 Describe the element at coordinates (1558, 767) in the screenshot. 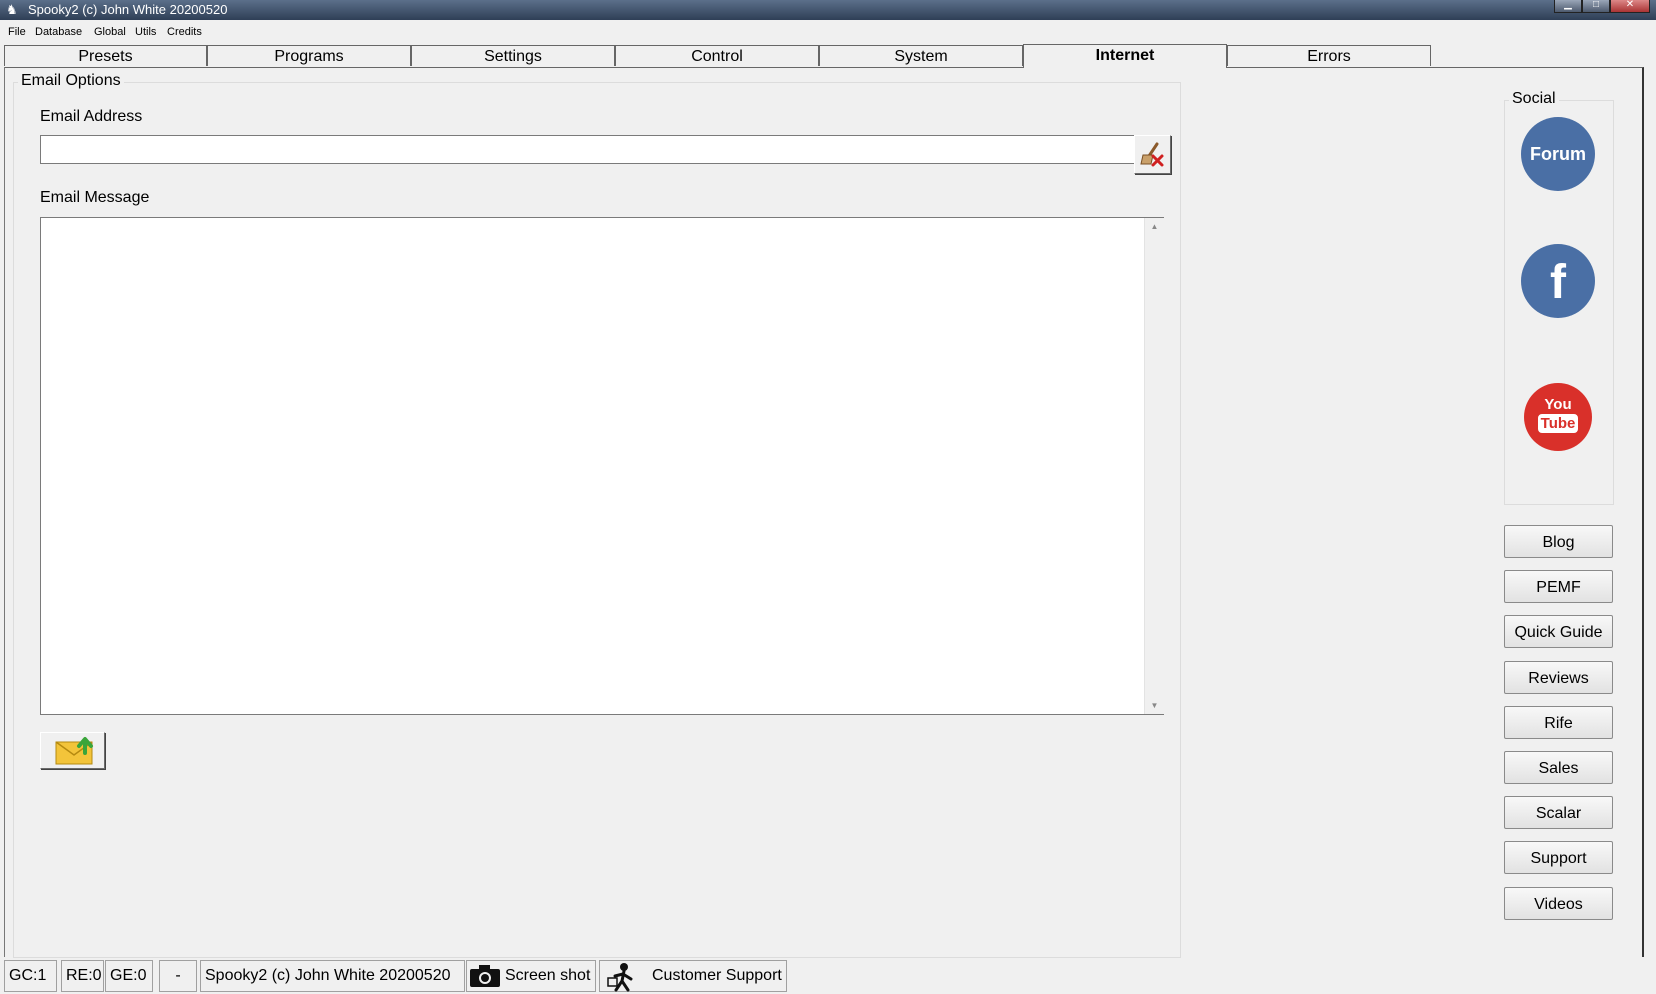

I see `sales-button: Sales` at that location.